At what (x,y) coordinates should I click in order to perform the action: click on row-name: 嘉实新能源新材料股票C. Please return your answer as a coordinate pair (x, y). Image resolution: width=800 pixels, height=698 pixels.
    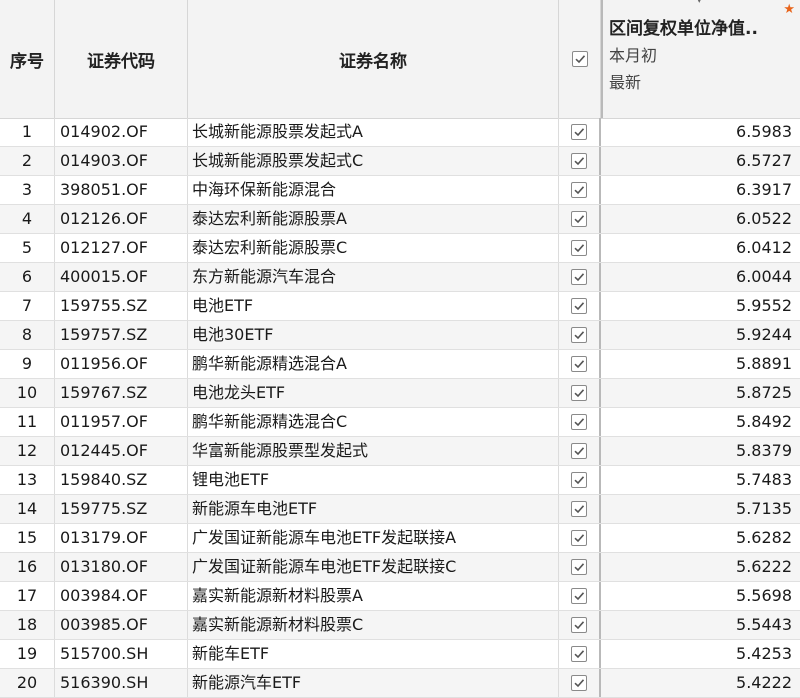
    Looking at the image, I should click on (373, 625).